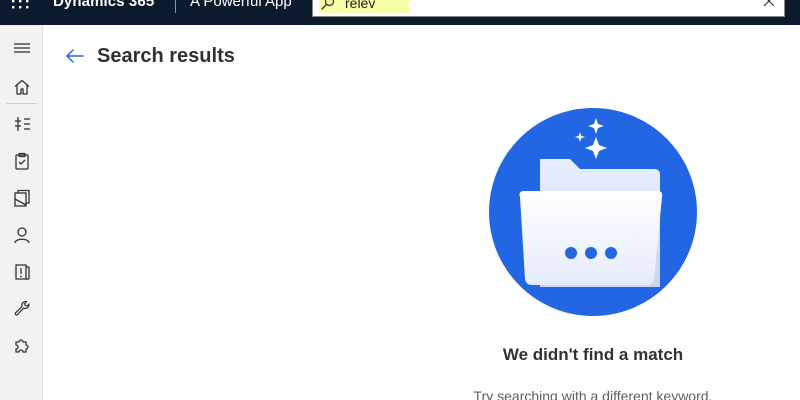  I want to click on sidebar-item-extensions, so click(21, 346).